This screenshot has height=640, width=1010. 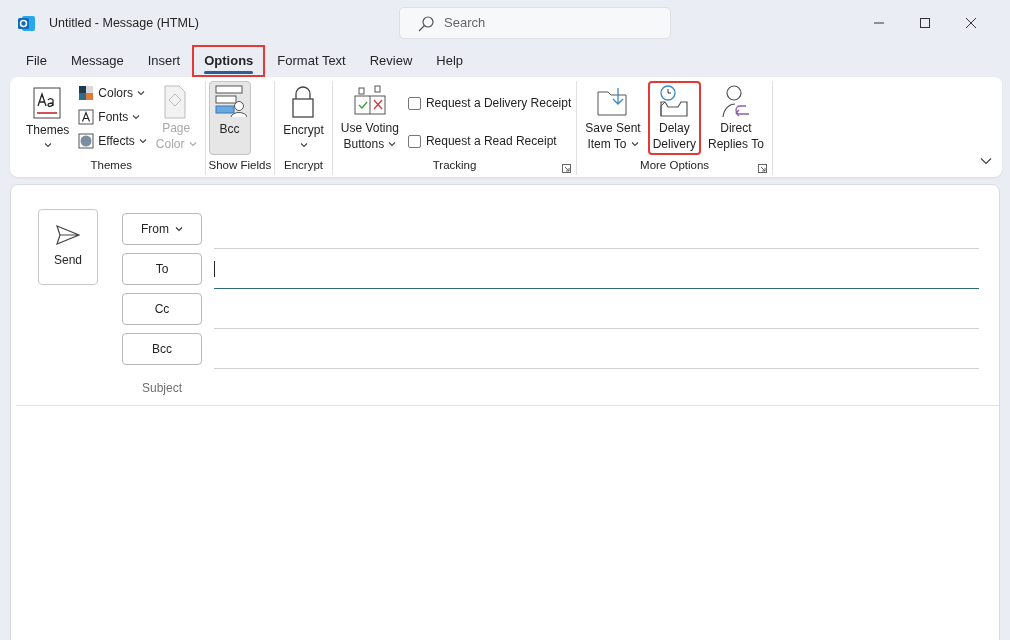 I want to click on checkbox-label: Request a Read Receipt, so click(x=491, y=141).